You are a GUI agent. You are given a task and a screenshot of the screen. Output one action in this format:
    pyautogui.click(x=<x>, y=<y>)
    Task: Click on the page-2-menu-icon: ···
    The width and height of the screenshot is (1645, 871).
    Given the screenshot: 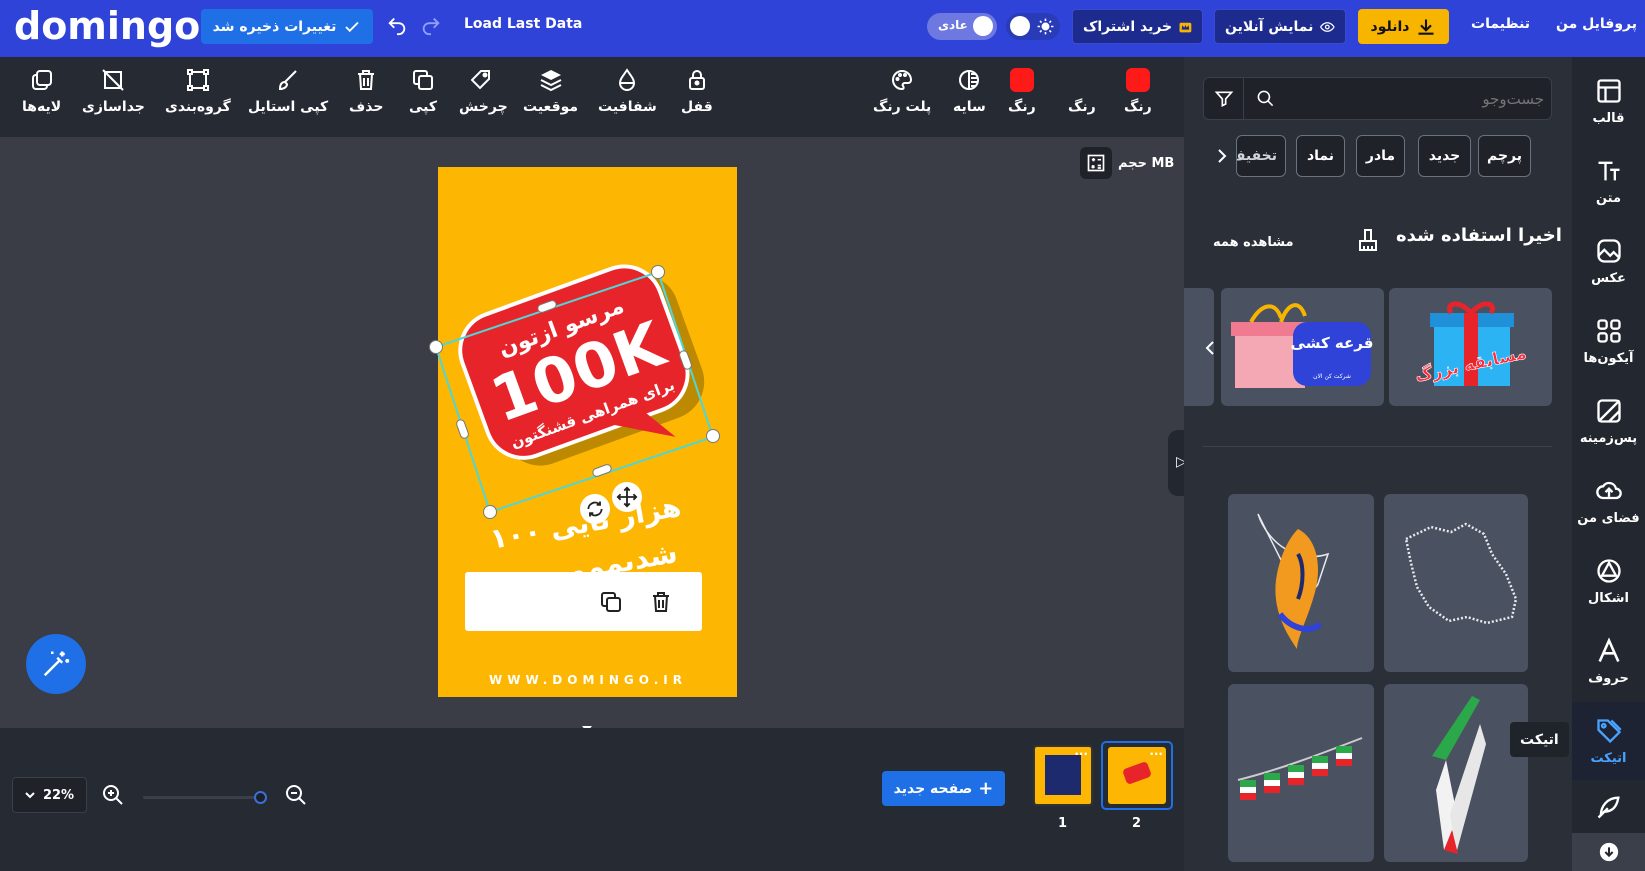 What is the action you would take?
    pyautogui.click(x=1156, y=754)
    